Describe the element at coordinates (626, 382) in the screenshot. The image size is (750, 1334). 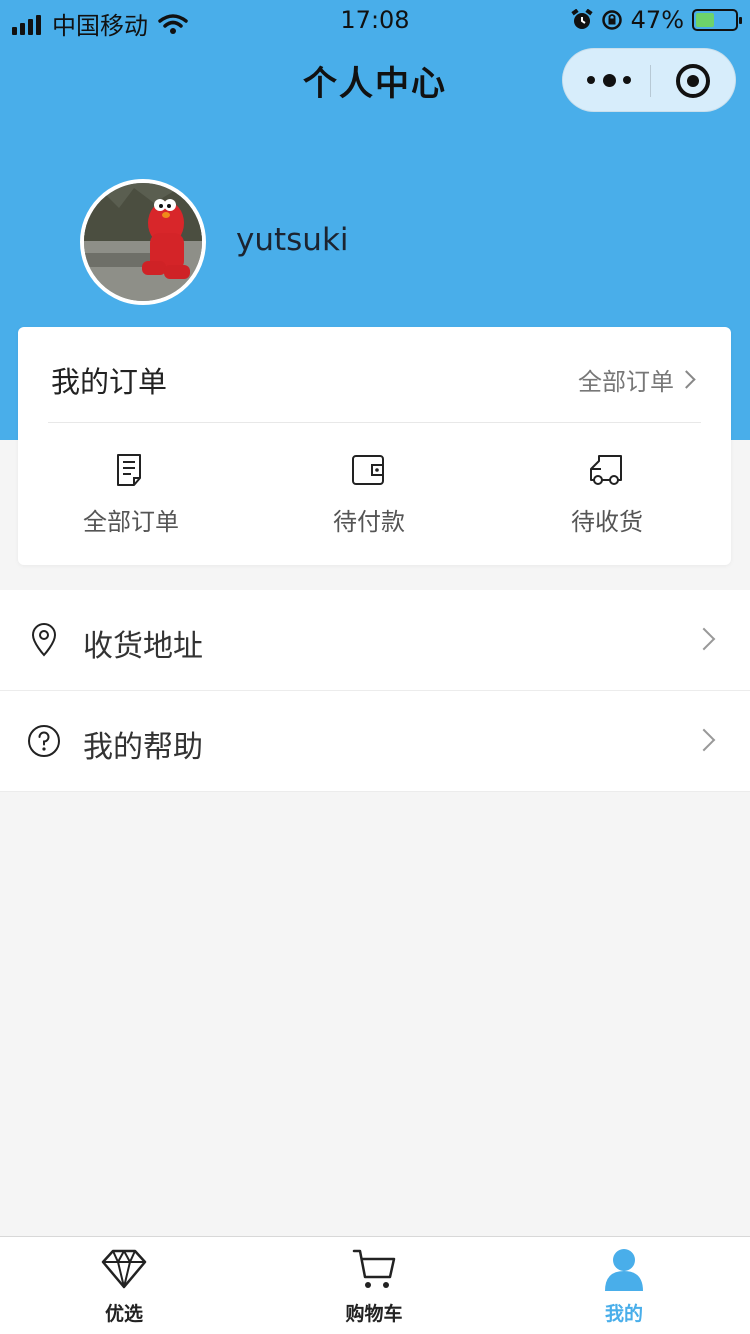
I see `all-orders-link-label: 全部订单` at that location.